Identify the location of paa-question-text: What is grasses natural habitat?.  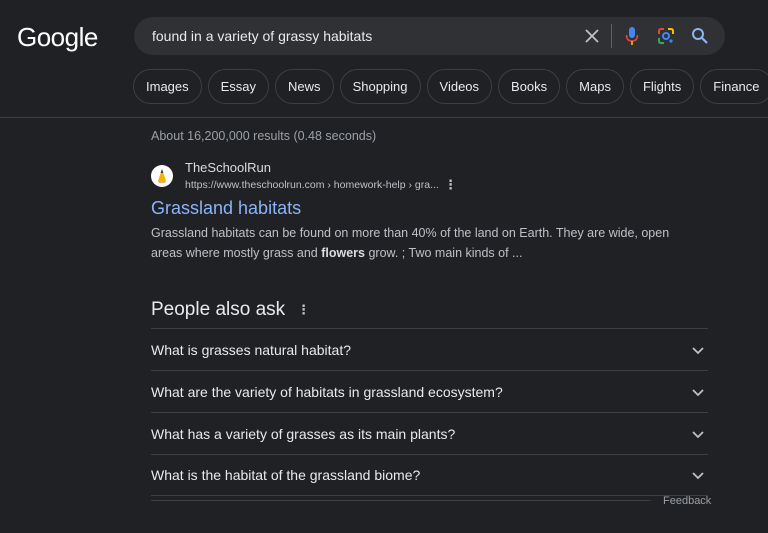
(251, 349).